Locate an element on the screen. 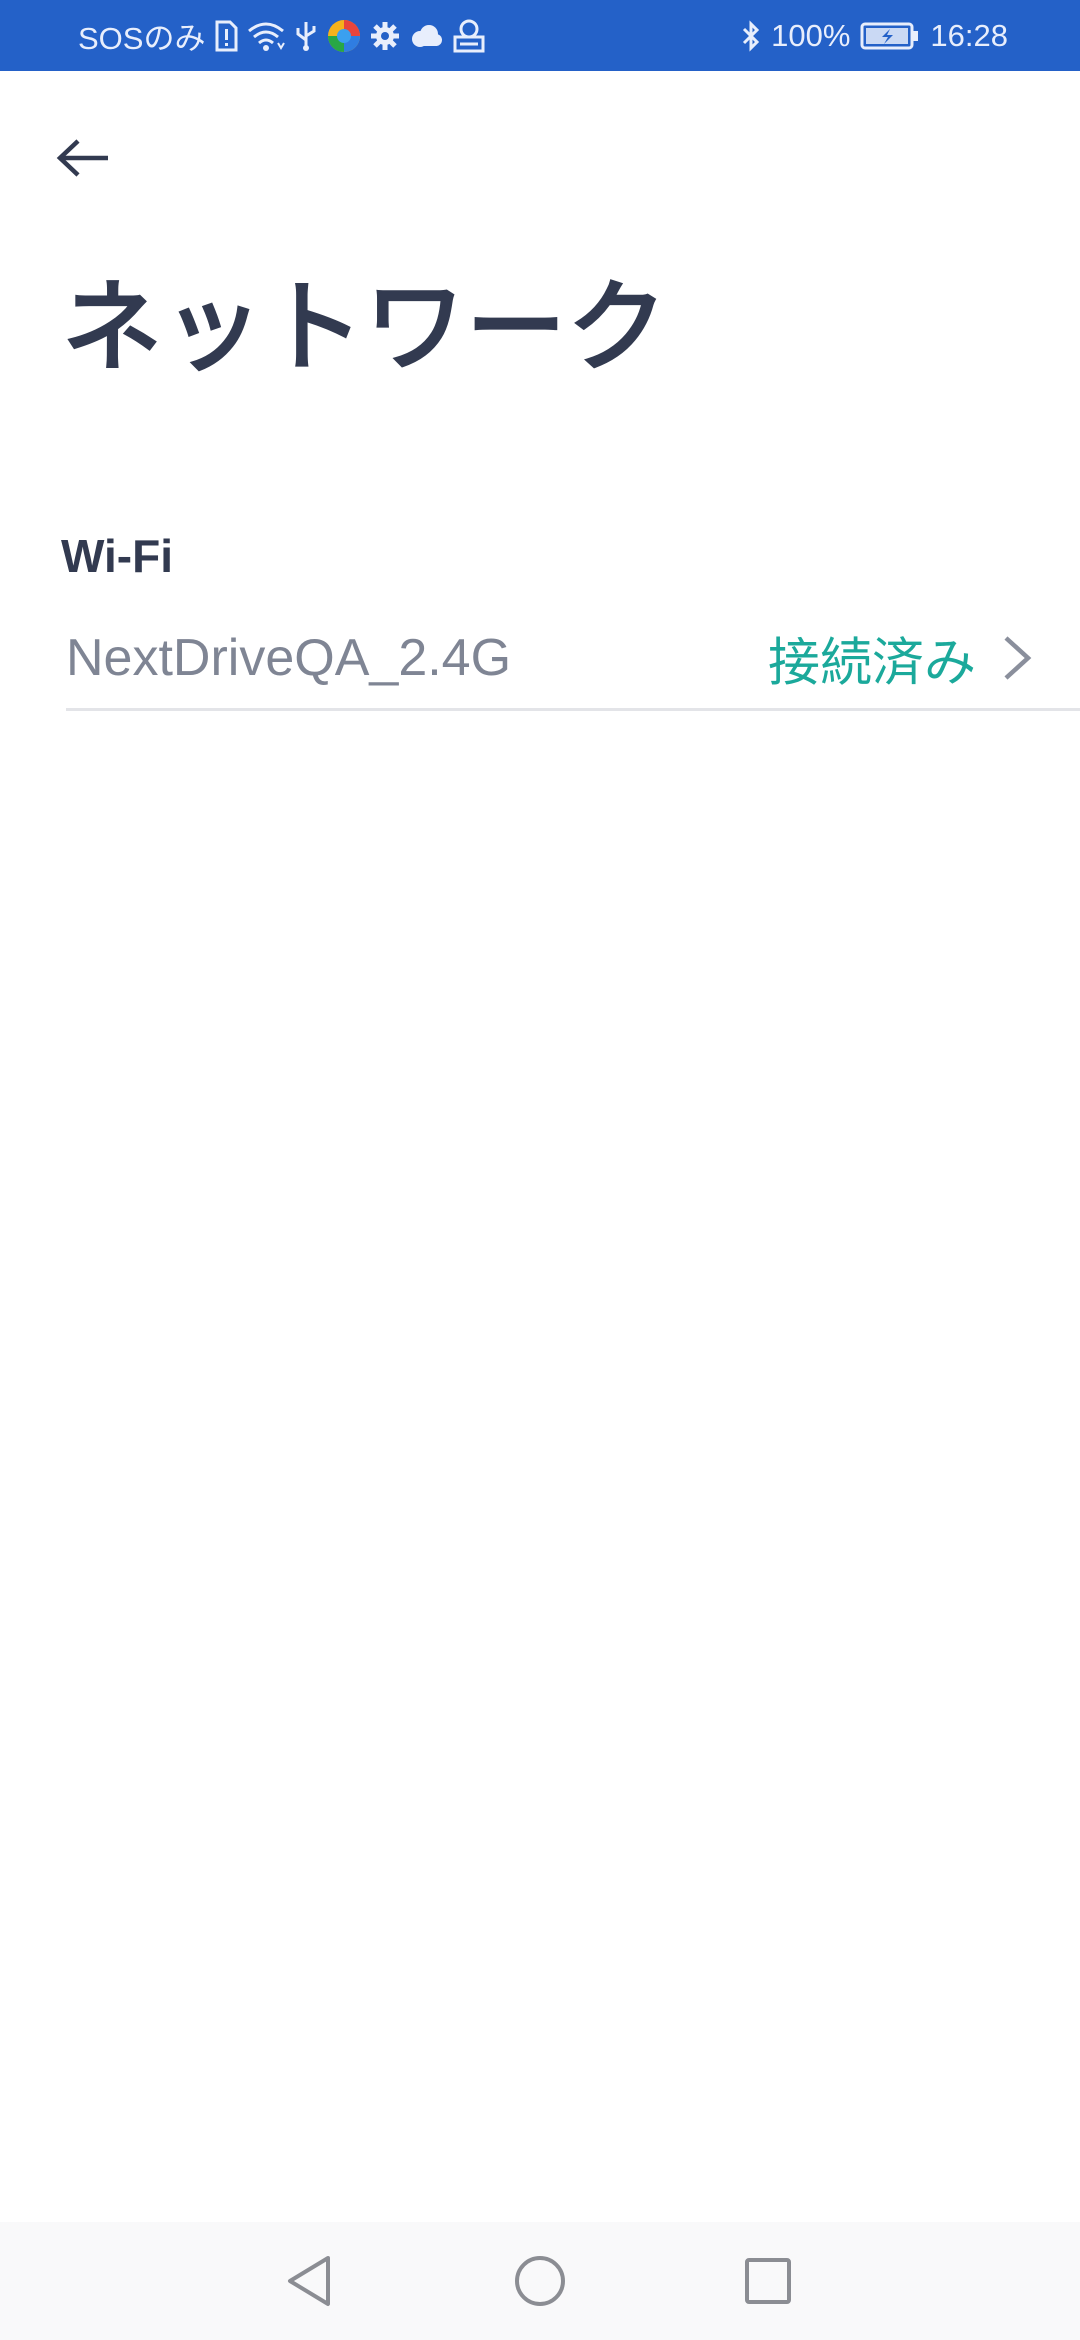 Image resolution: width=1080 pixels, height=2340 pixels. arrow-left-icon is located at coordinates (82, 158).